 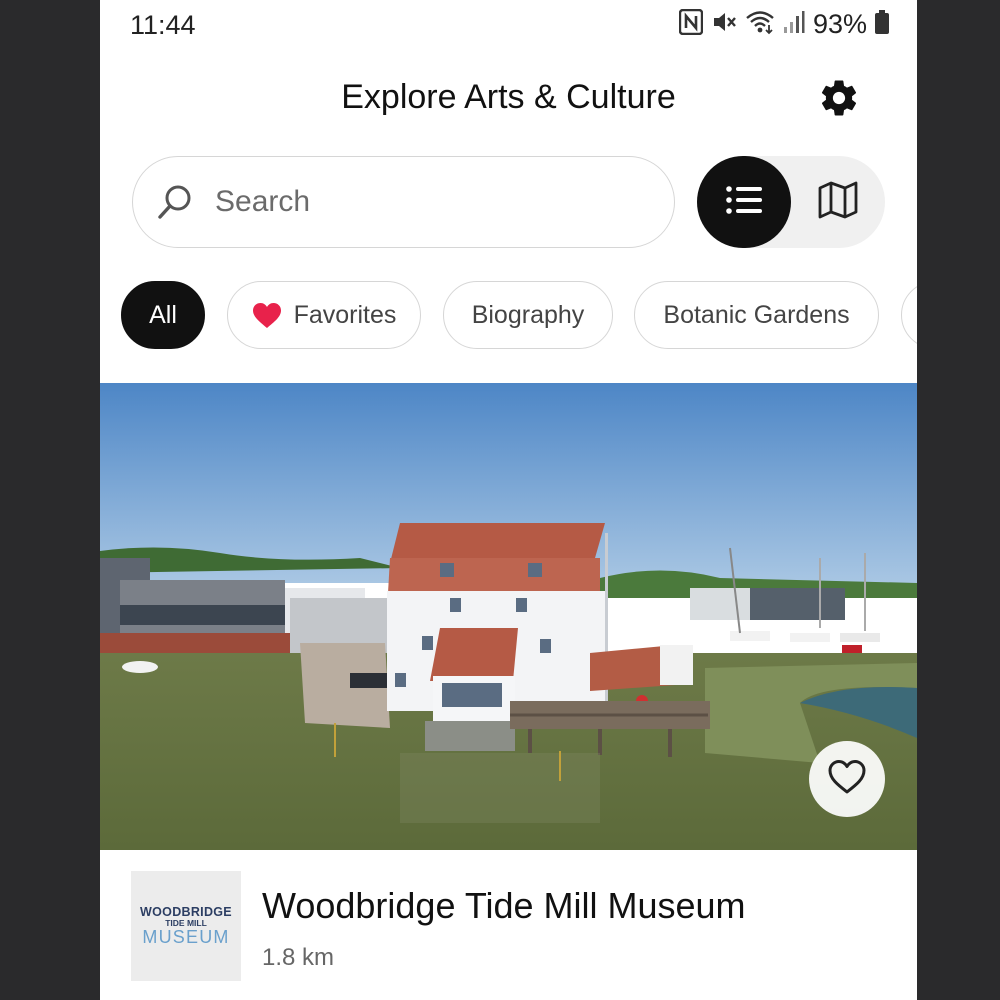 I want to click on chip-label: Biography, so click(x=528, y=314).